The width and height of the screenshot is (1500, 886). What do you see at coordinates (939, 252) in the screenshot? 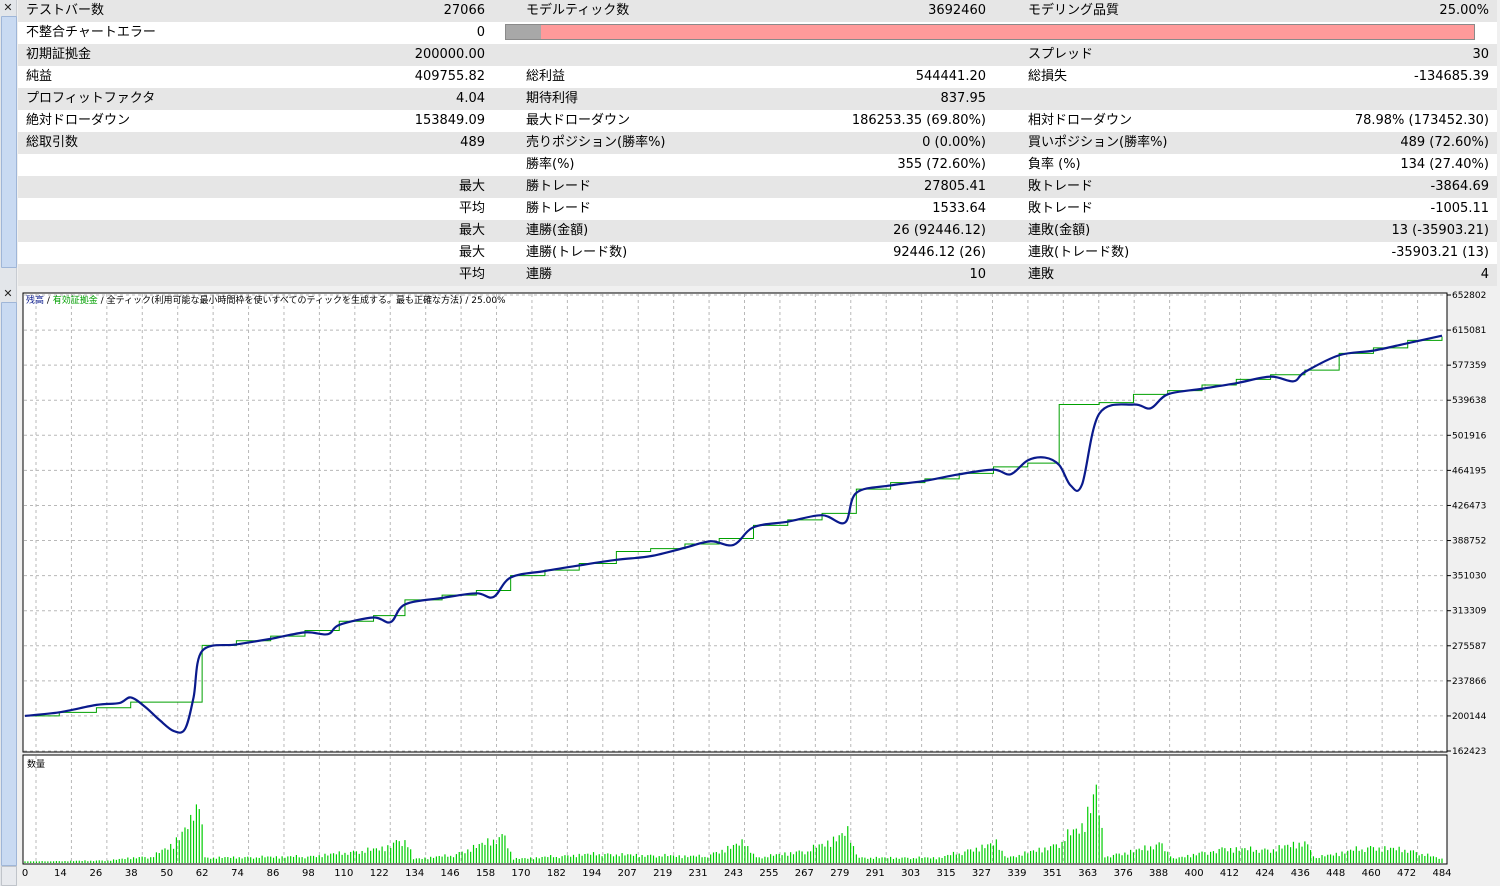
I see `stat-value: 92446.12 (26)` at bounding box center [939, 252].